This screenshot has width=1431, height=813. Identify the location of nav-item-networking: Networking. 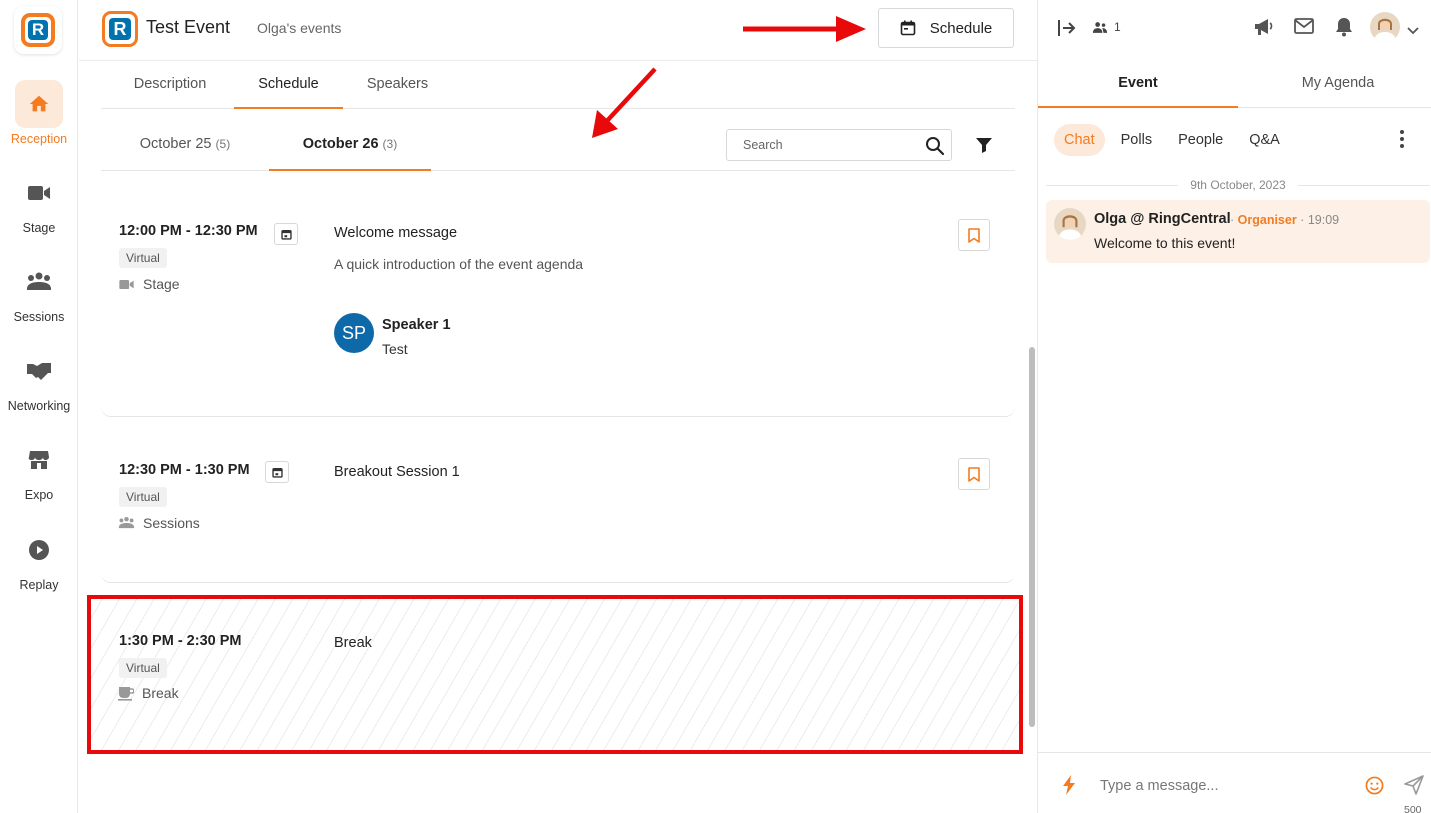
(39, 380).